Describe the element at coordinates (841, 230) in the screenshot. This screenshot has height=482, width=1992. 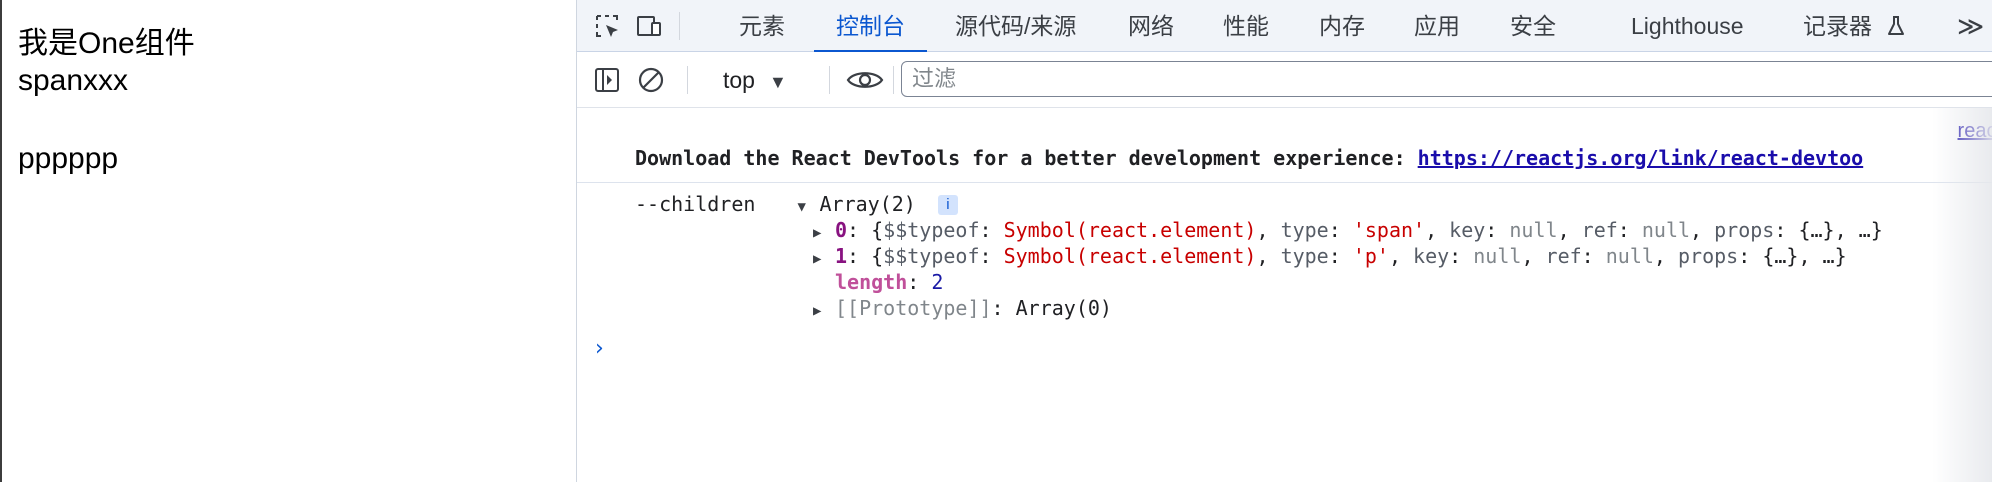
I see `item-index: 0` at that location.